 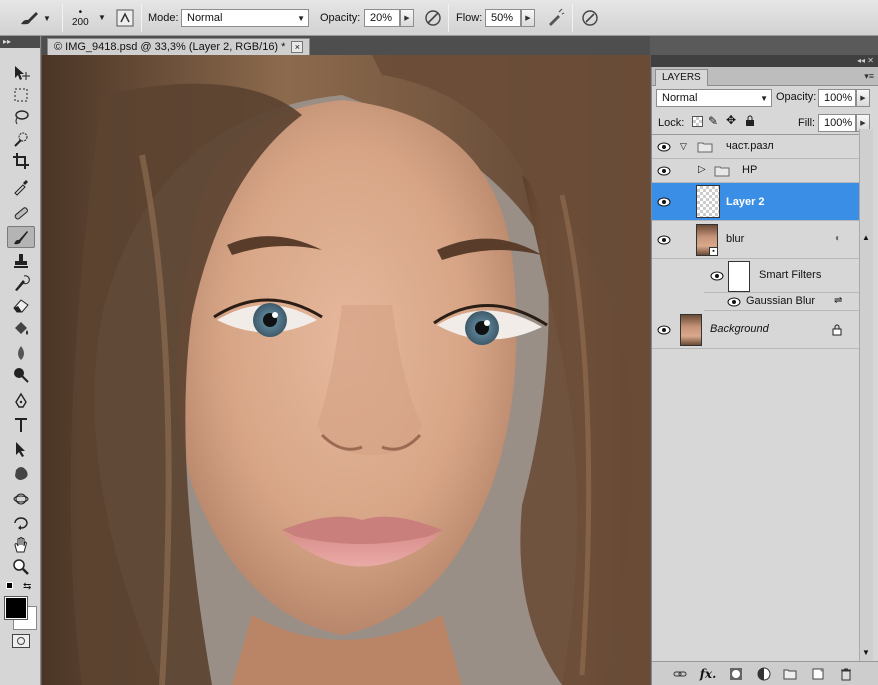 I want to click on layer-name: HP, so click(x=750, y=170).